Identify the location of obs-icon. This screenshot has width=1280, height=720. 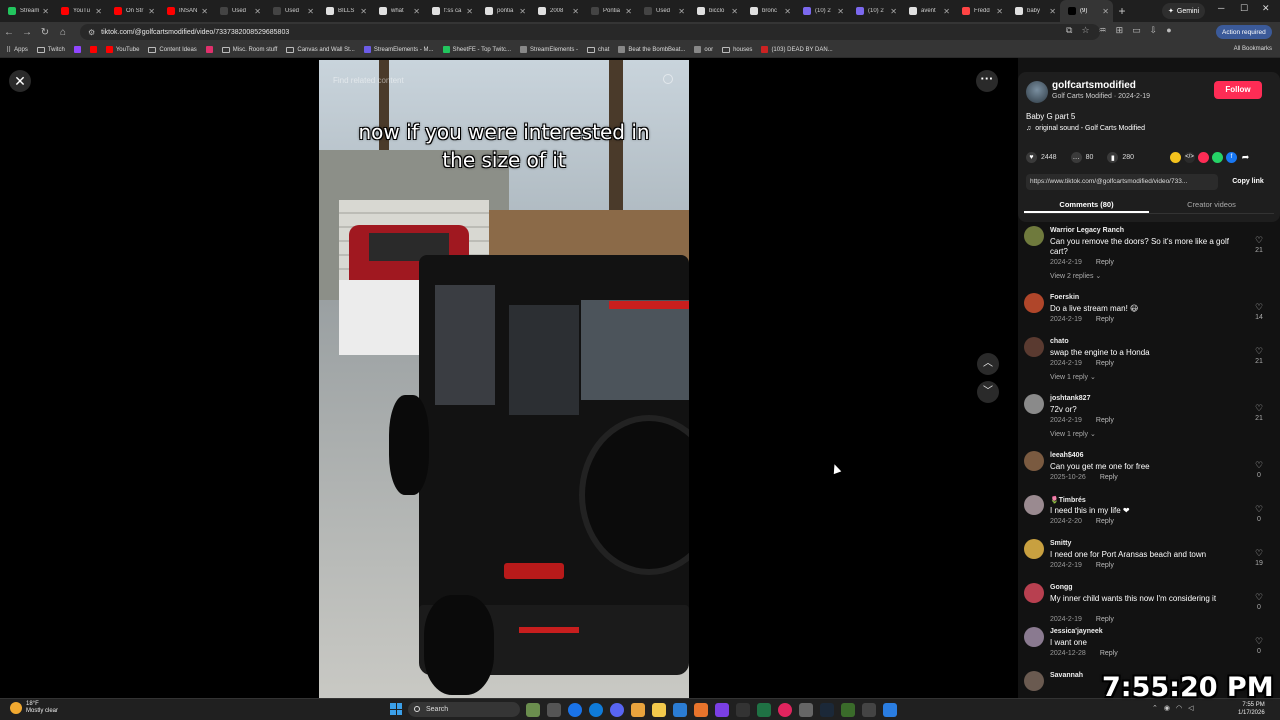
(785, 710).